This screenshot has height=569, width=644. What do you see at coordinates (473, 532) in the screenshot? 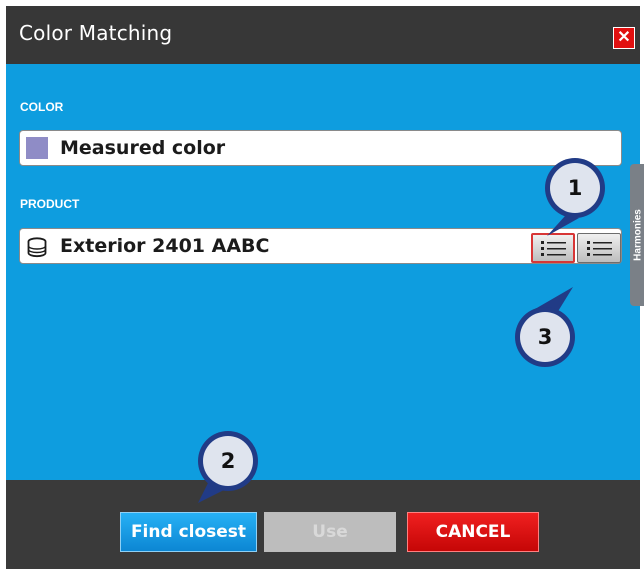
I see `cancel-button: CANCEL` at bounding box center [473, 532].